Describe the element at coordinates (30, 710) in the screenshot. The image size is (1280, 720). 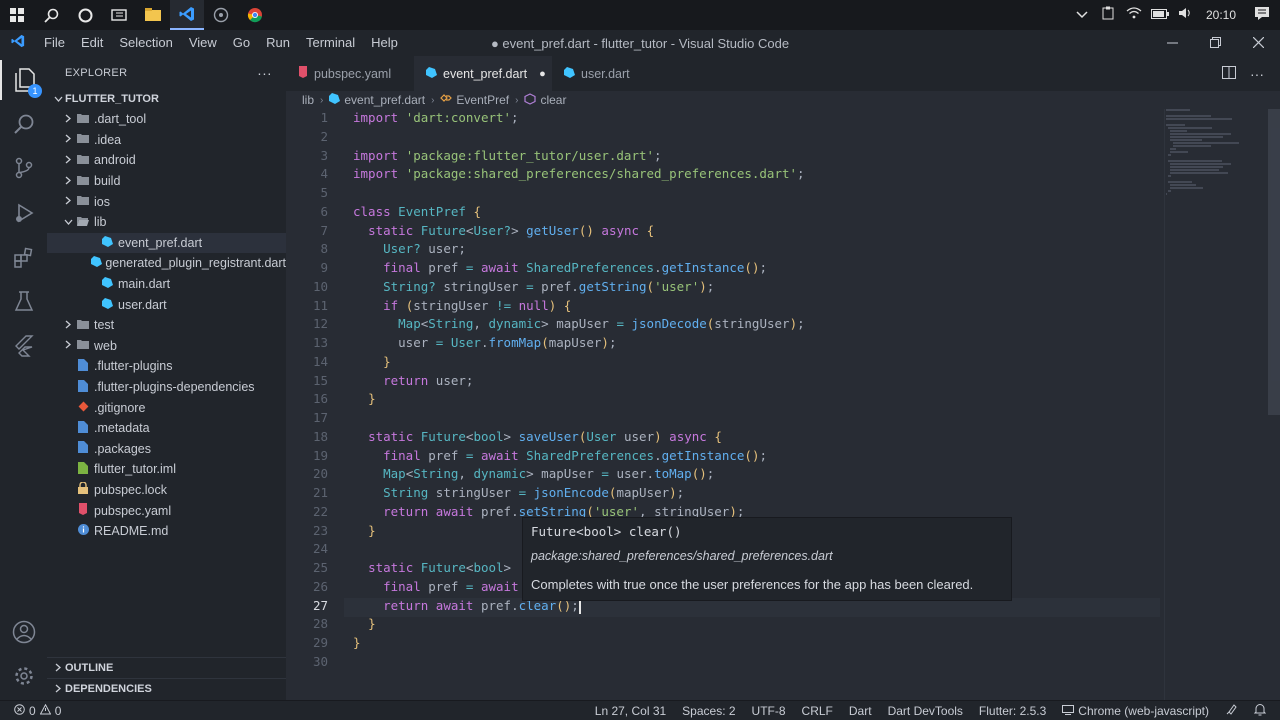
I see `problems-indicator: 0 0` at that location.